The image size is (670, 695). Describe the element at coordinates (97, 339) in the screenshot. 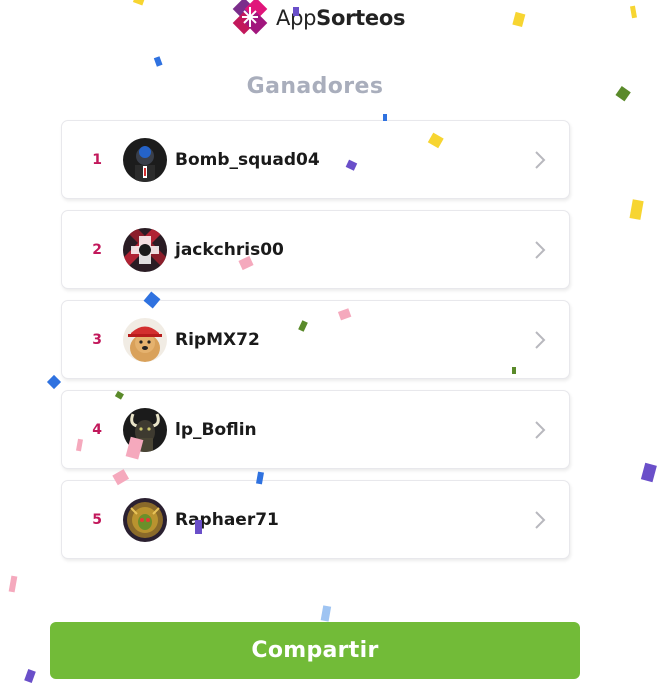

I see `winner-rank: 3` at that location.